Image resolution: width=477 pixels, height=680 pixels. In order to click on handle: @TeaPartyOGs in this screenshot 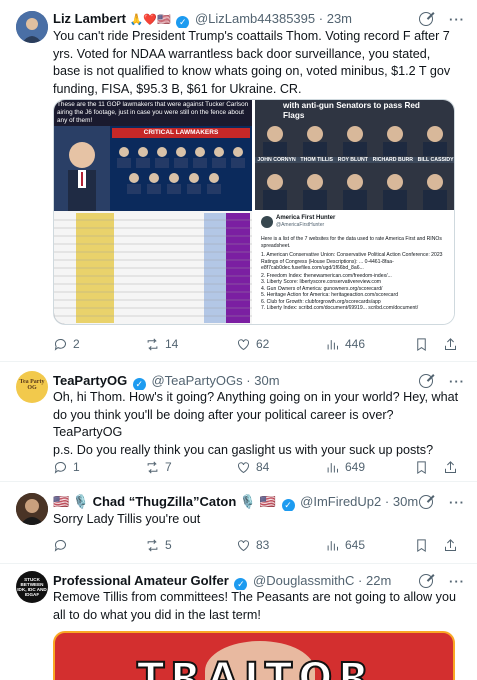, I will do `click(196, 380)`.